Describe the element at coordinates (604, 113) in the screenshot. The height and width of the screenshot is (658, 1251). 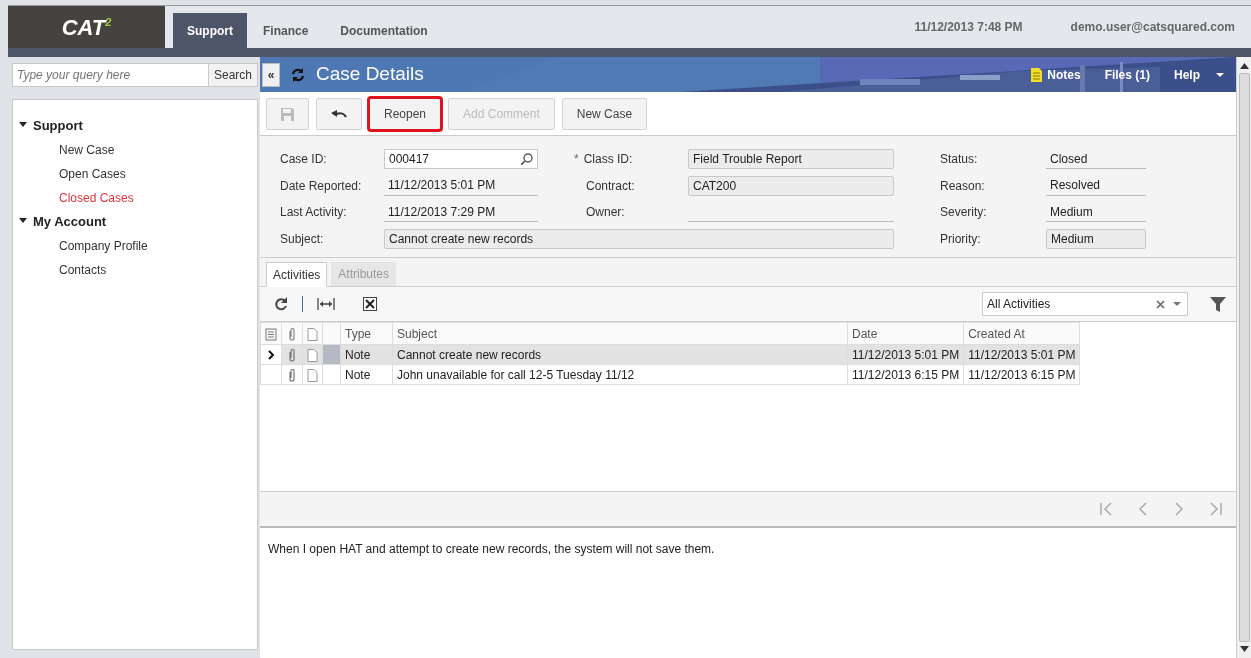
I see `toolbar-button: New Case` at that location.